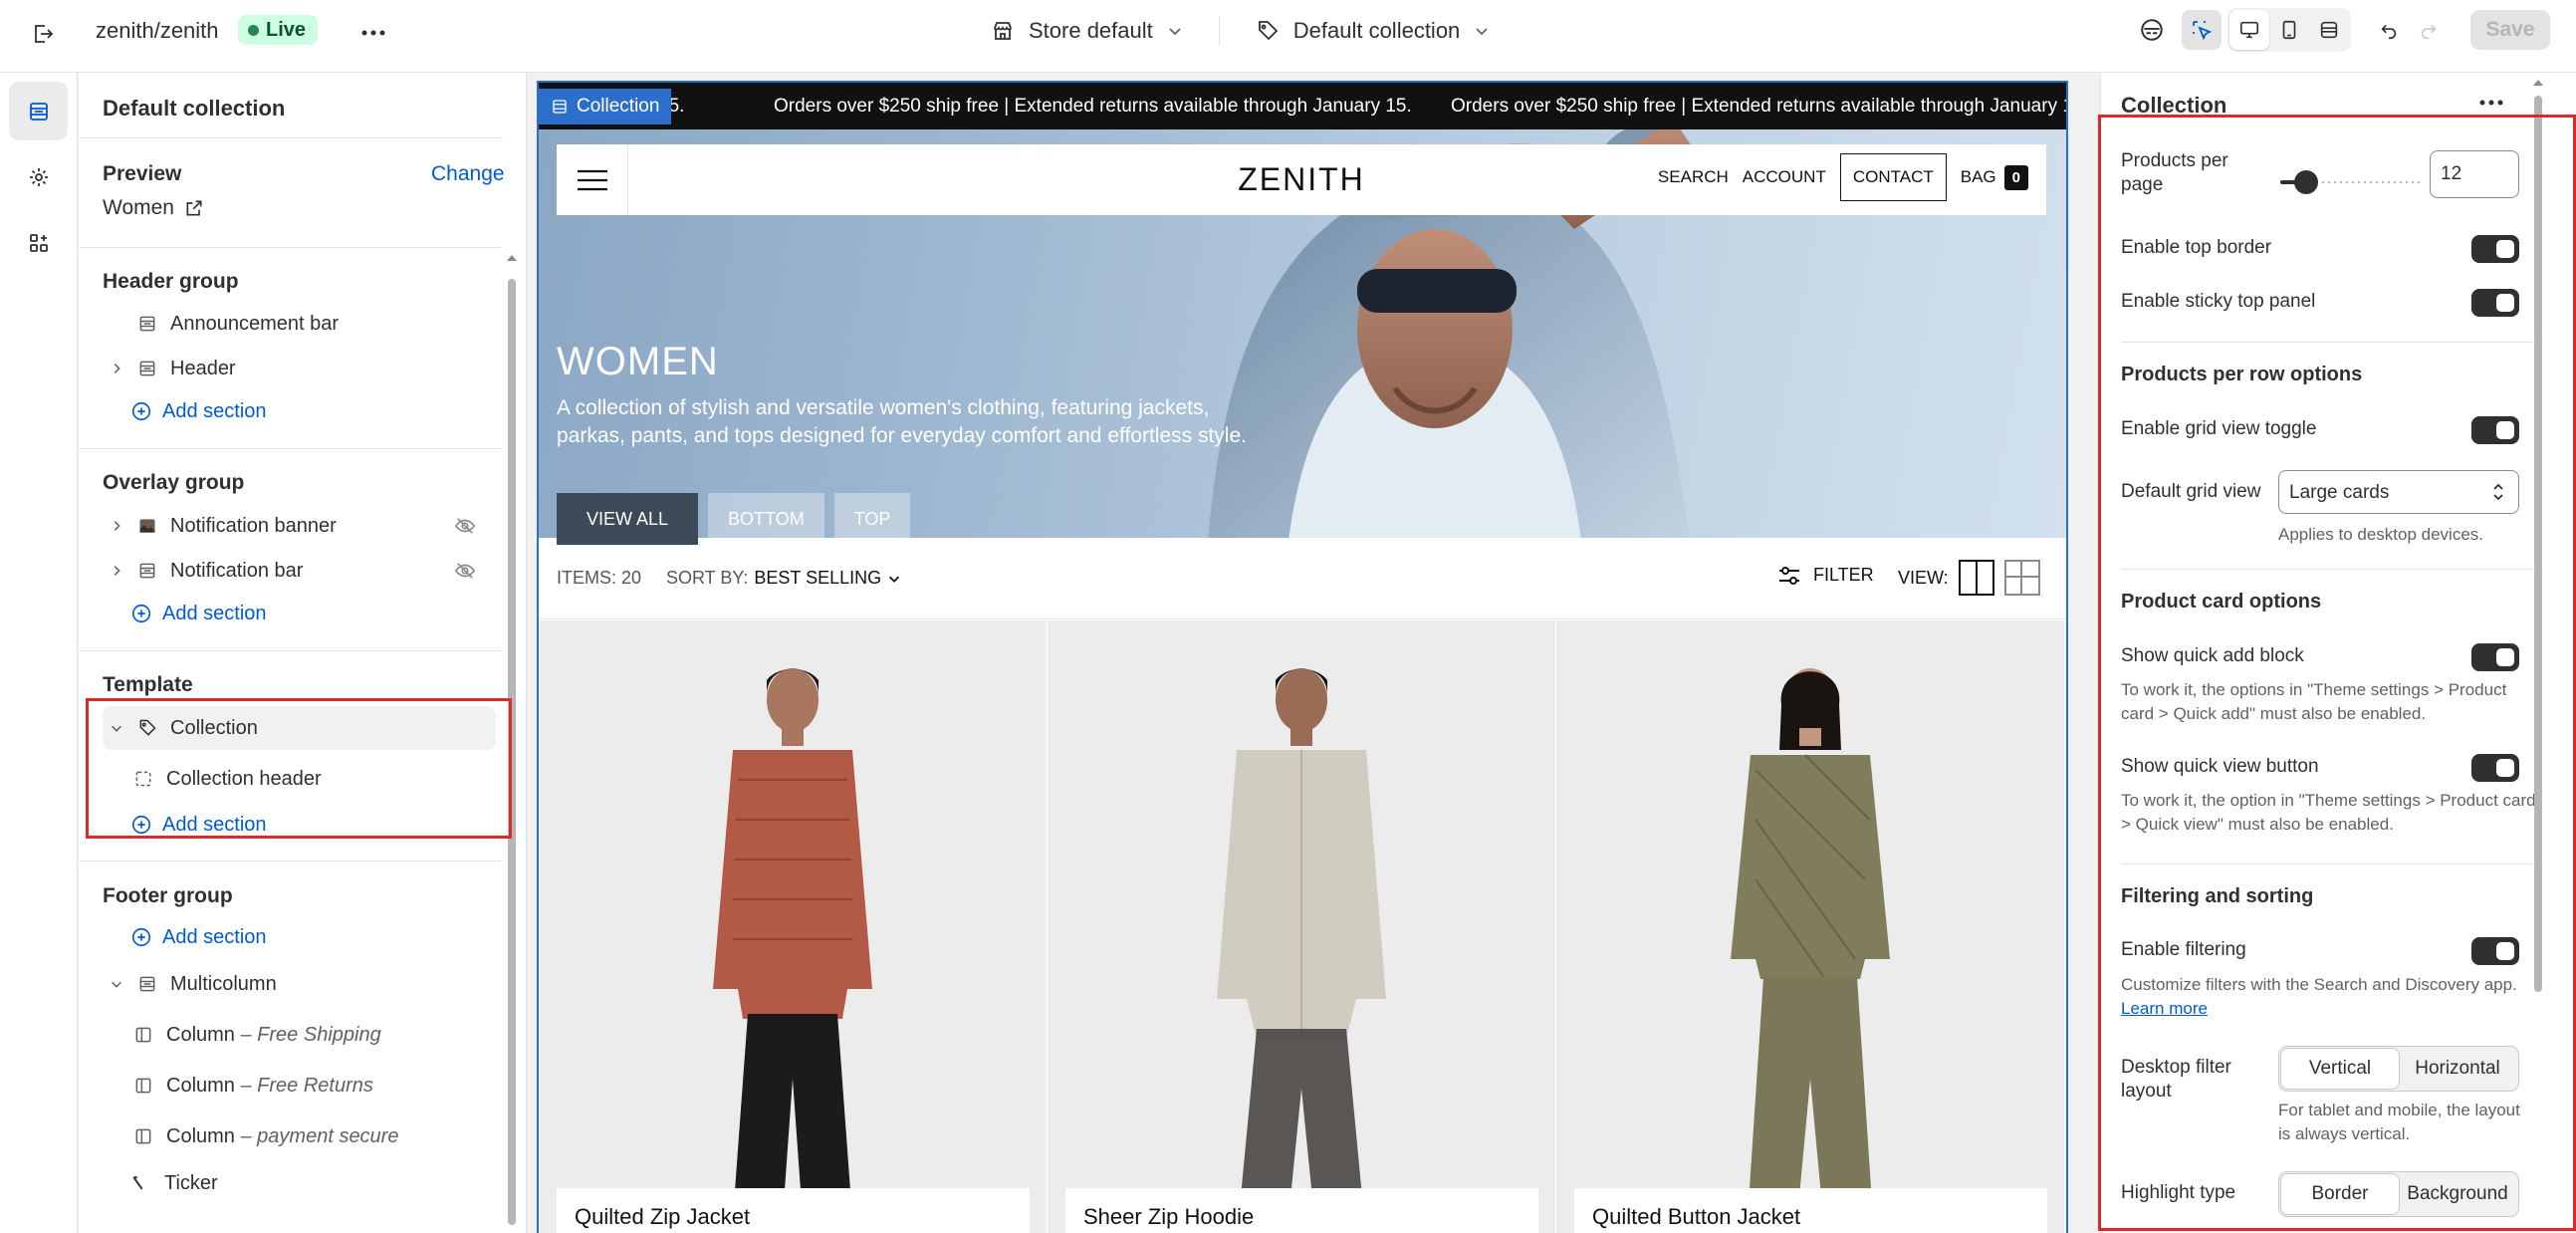 The width and height of the screenshot is (2576, 1233). What do you see at coordinates (138, 207) in the screenshot?
I see `preview-resource-label: Women` at bounding box center [138, 207].